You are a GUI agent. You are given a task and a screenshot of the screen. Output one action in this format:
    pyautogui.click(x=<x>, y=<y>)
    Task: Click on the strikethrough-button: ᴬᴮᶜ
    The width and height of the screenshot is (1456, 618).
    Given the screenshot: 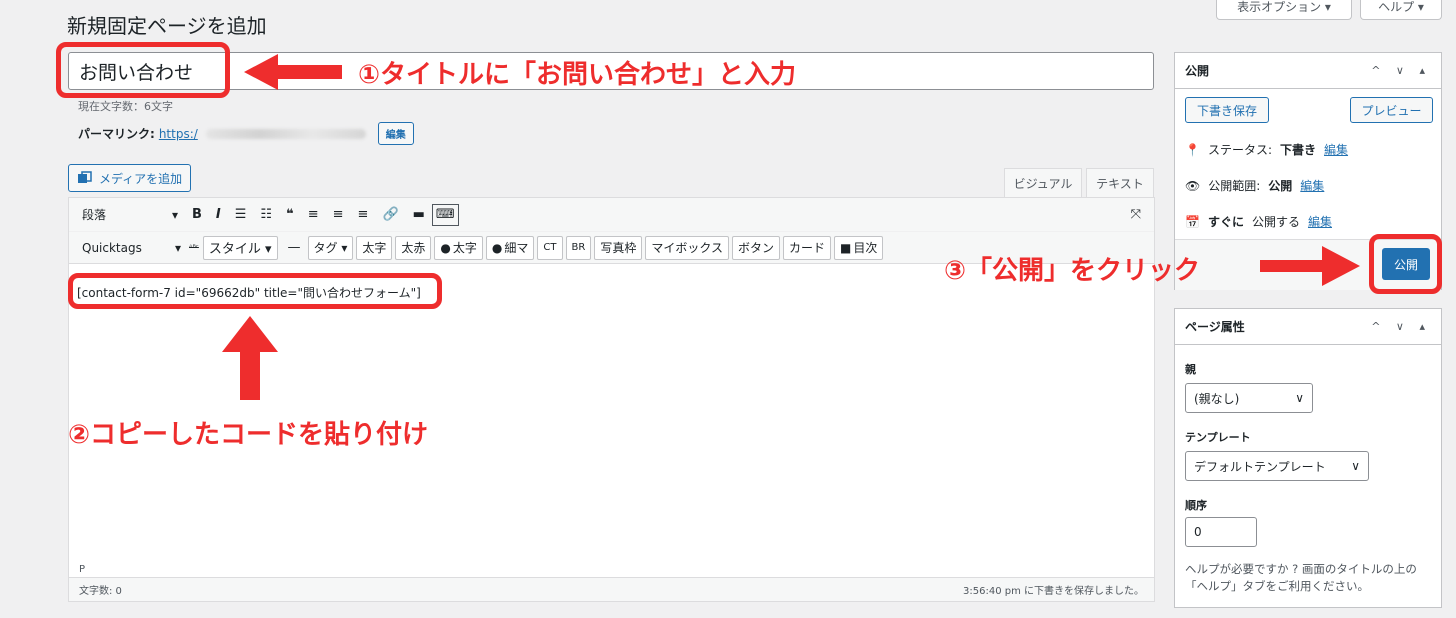 What is the action you would take?
    pyautogui.click(x=194, y=248)
    